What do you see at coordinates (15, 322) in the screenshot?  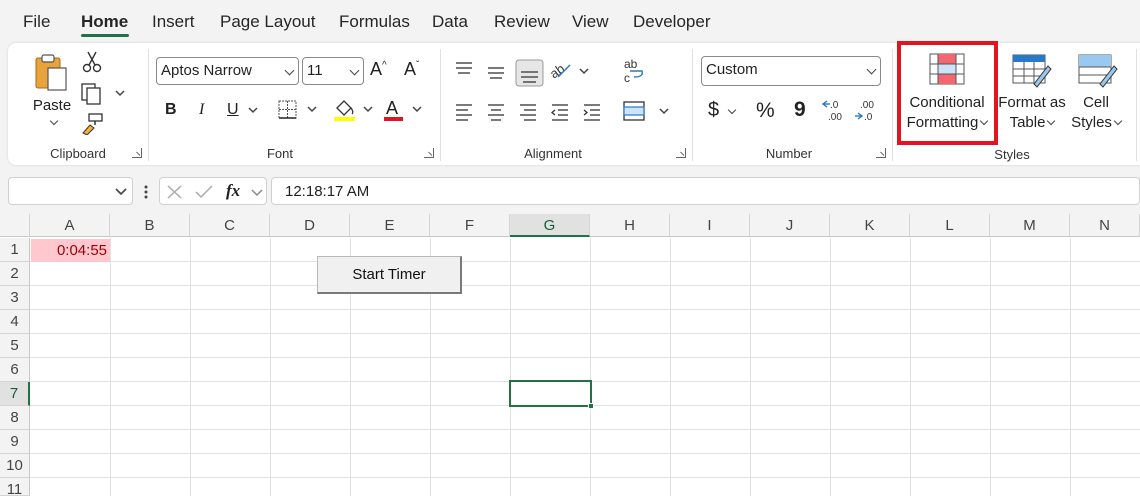 I see `row-header: 4` at bounding box center [15, 322].